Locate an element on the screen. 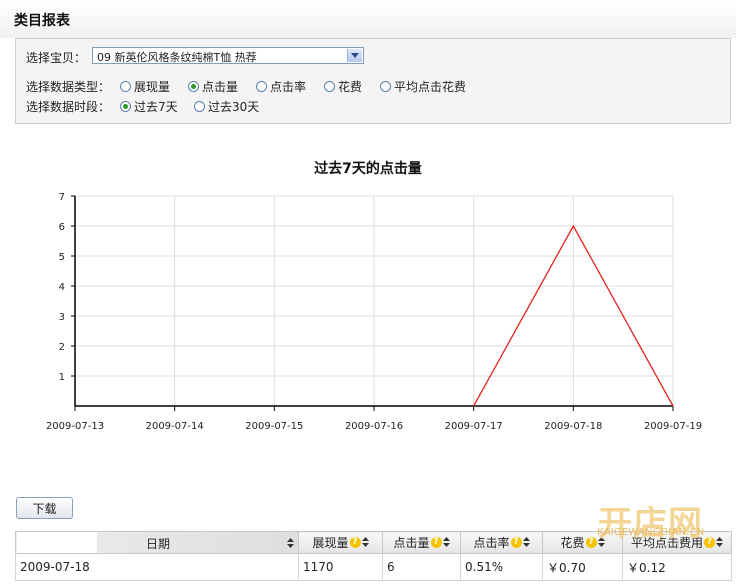  cell-clicks: 6 is located at coordinates (421, 567).